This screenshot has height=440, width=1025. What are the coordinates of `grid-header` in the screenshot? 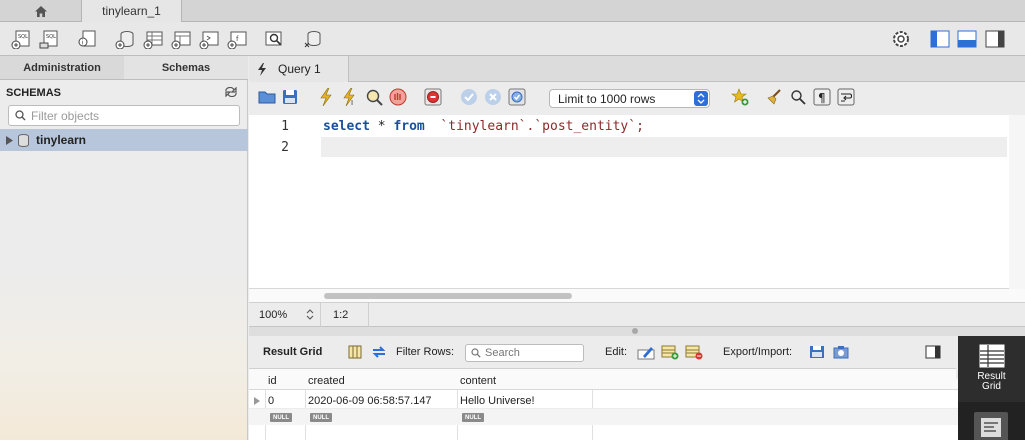 It's located at (603, 379).